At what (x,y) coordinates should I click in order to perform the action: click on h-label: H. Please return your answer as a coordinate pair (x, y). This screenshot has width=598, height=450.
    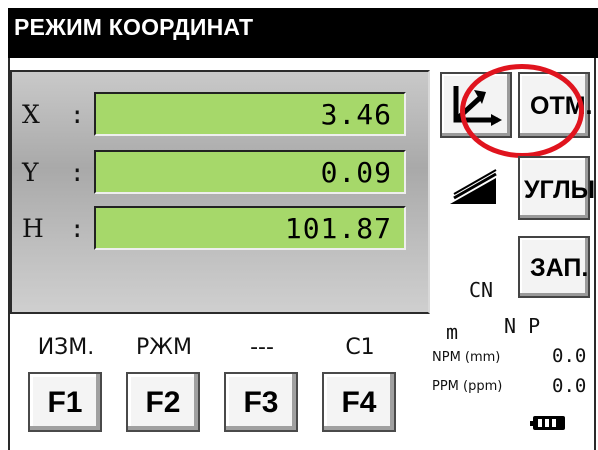
    Looking at the image, I should click on (33, 228).